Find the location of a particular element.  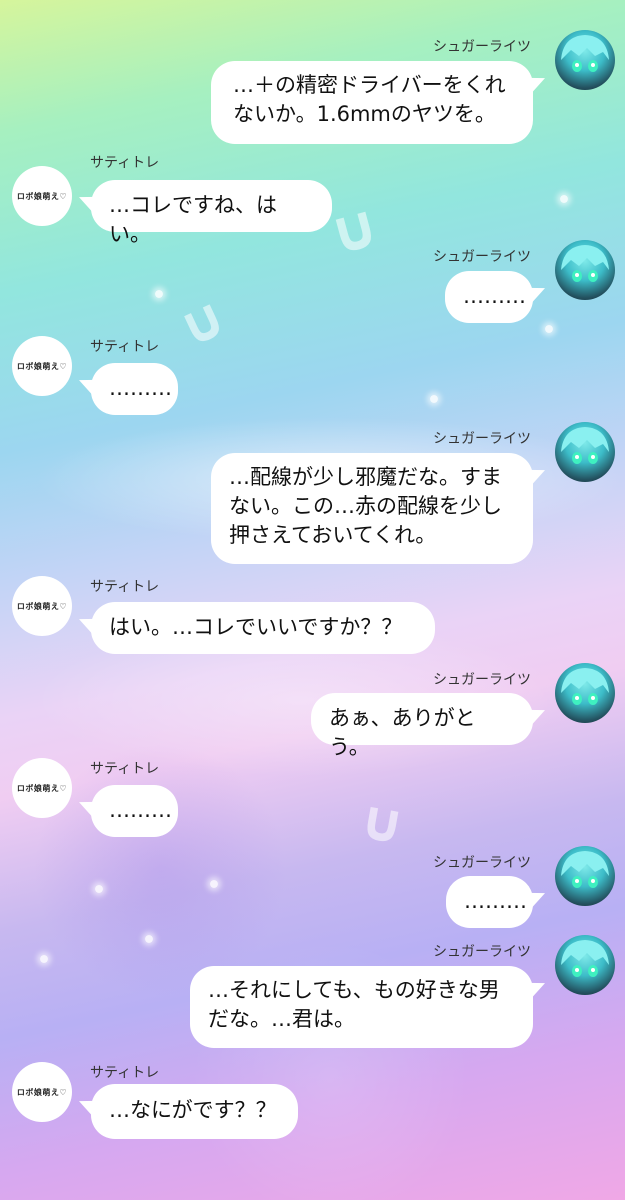

message-bubble: あぁ、ありがとう。 is located at coordinates (422, 726).